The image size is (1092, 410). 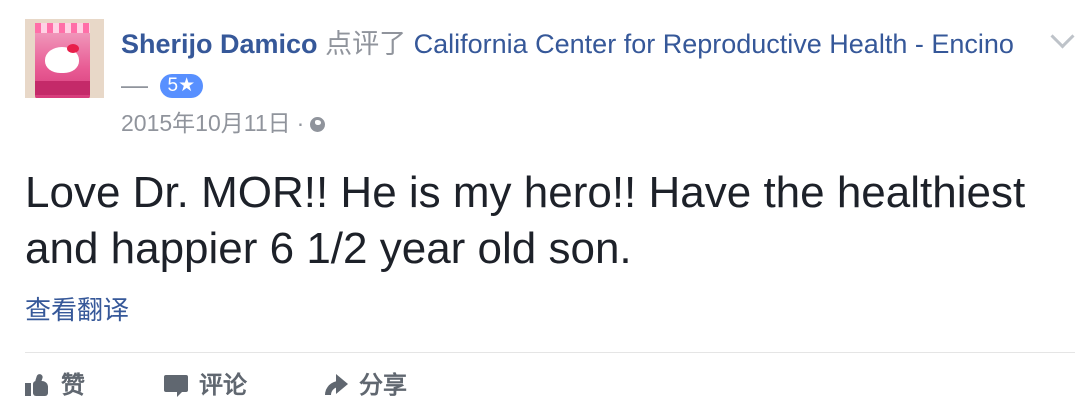 I want to click on comment-icon, so click(x=176, y=385).